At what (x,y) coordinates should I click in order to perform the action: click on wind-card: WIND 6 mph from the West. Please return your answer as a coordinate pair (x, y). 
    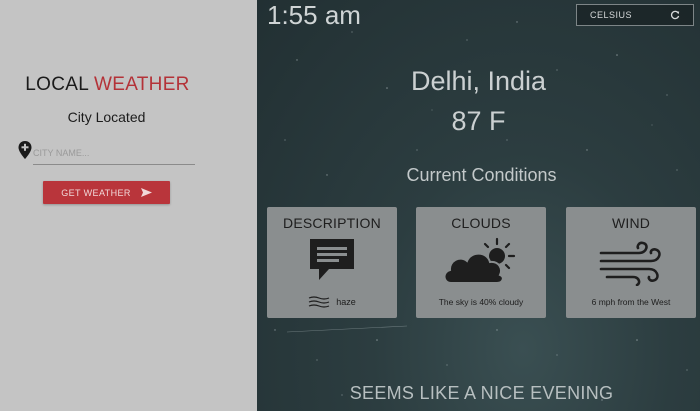
    Looking at the image, I should click on (631, 262).